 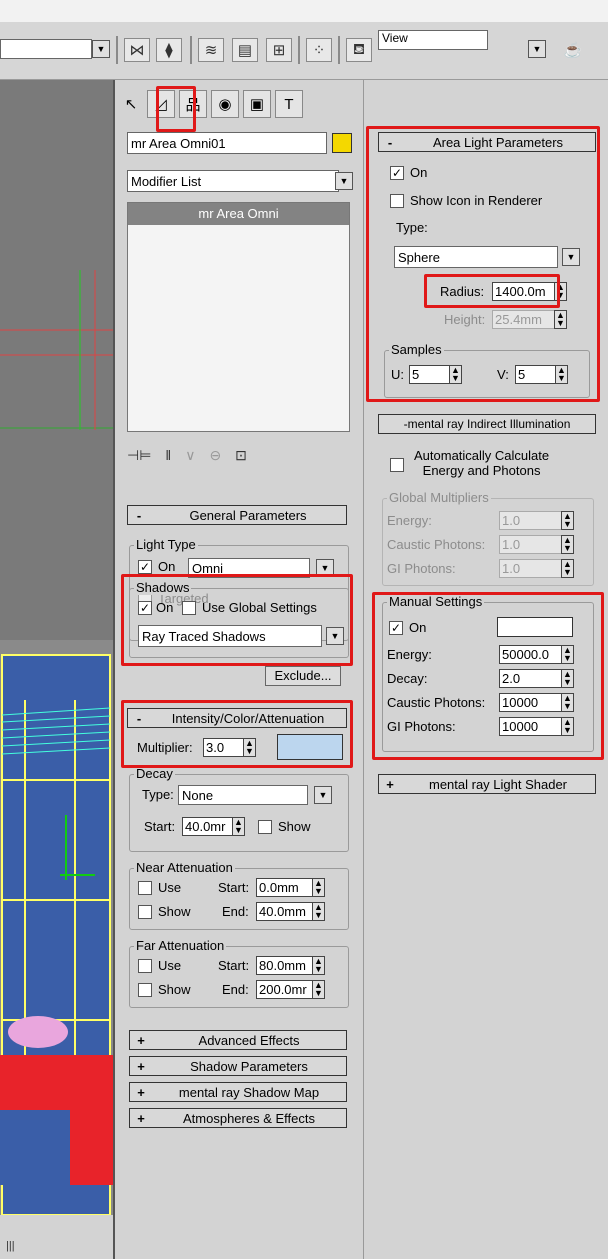 What do you see at coordinates (193, 104) in the screenshot?
I see `tab-hierarchy: 品` at bounding box center [193, 104].